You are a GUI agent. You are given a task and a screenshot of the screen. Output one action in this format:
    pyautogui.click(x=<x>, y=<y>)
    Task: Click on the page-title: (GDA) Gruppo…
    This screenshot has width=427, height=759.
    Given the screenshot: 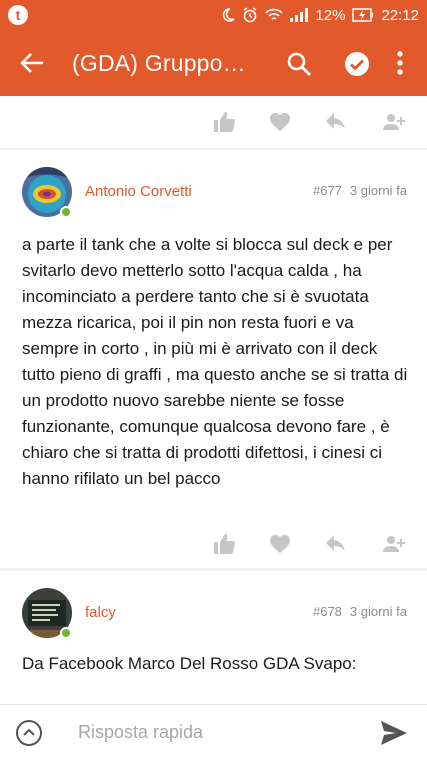 What is the action you would take?
    pyautogui.click(x=159, y=63)
    